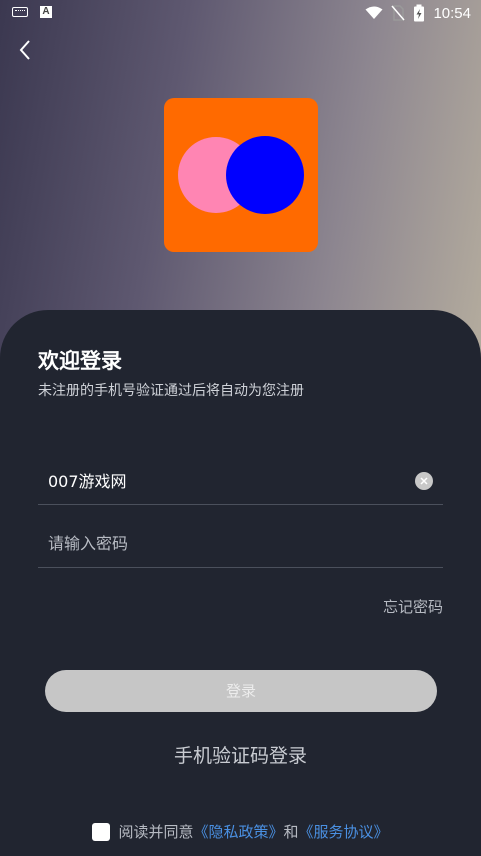 The width and height of the screenshot is (481, 856). What do you see at coordinates (291, 832) in the screenshot?
I see `agreement-and: 和` at bounding box center [291, 832].